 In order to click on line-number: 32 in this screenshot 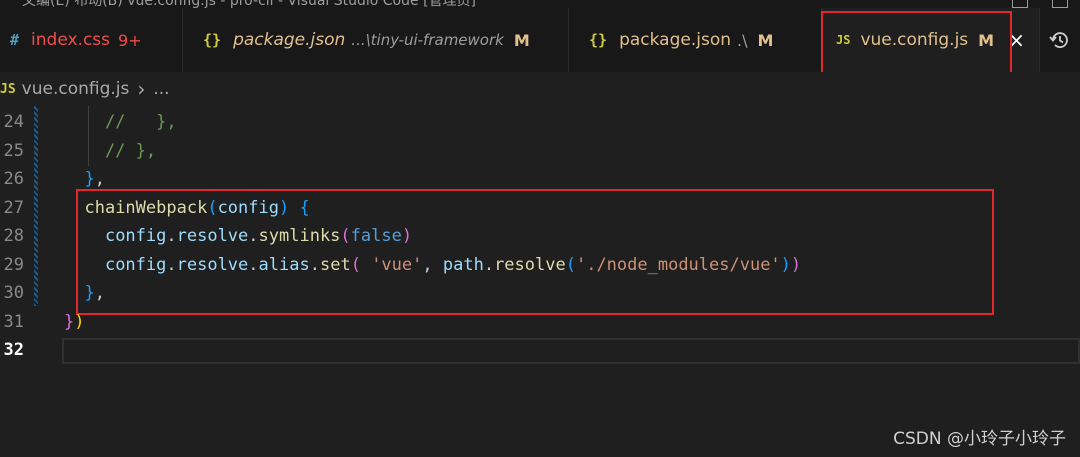, I will do `click(13, 350)`.